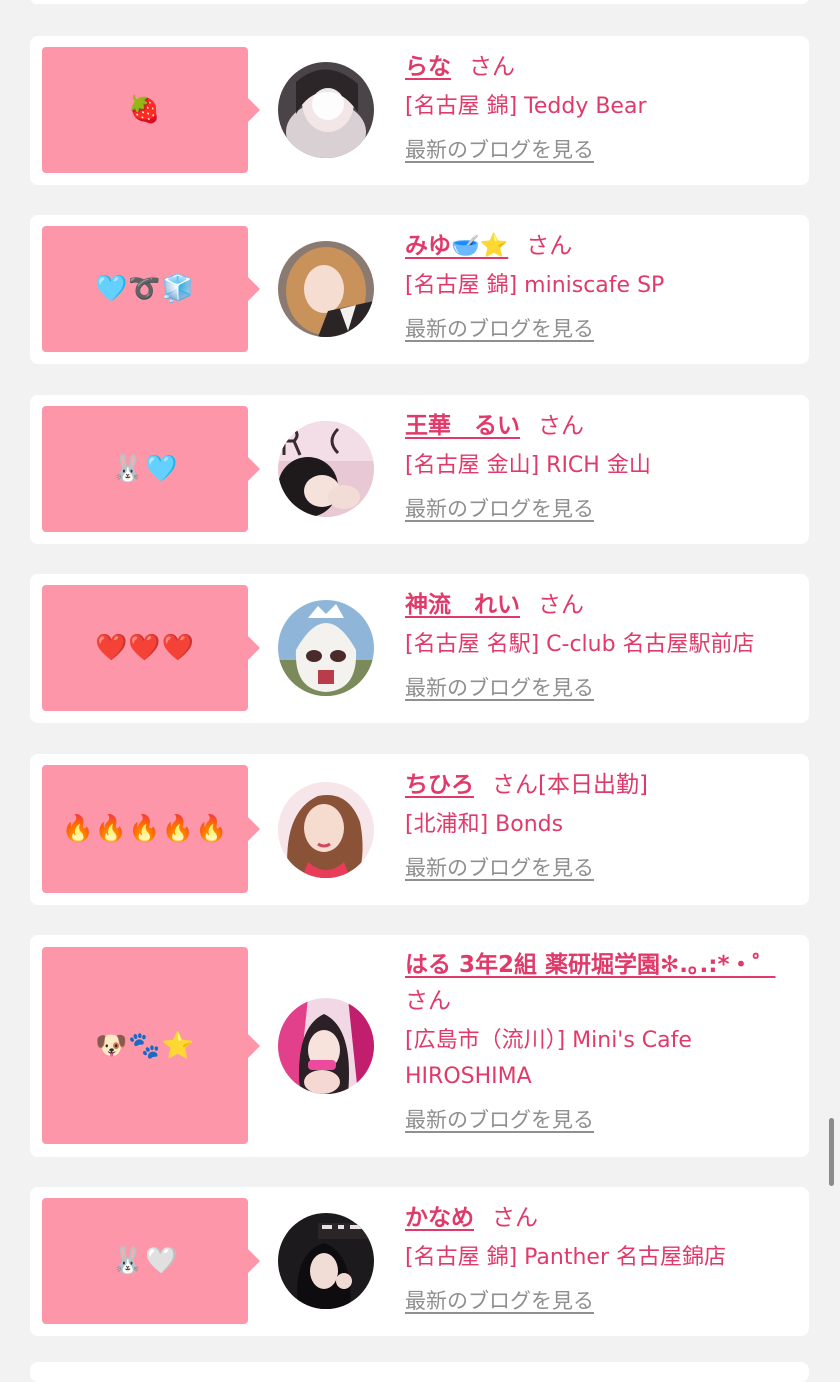 The width and height of the screenshot is (840, 1382). I want to click on shop-name: [名古屋 錦] Teddy Bear, so click(526, 106).